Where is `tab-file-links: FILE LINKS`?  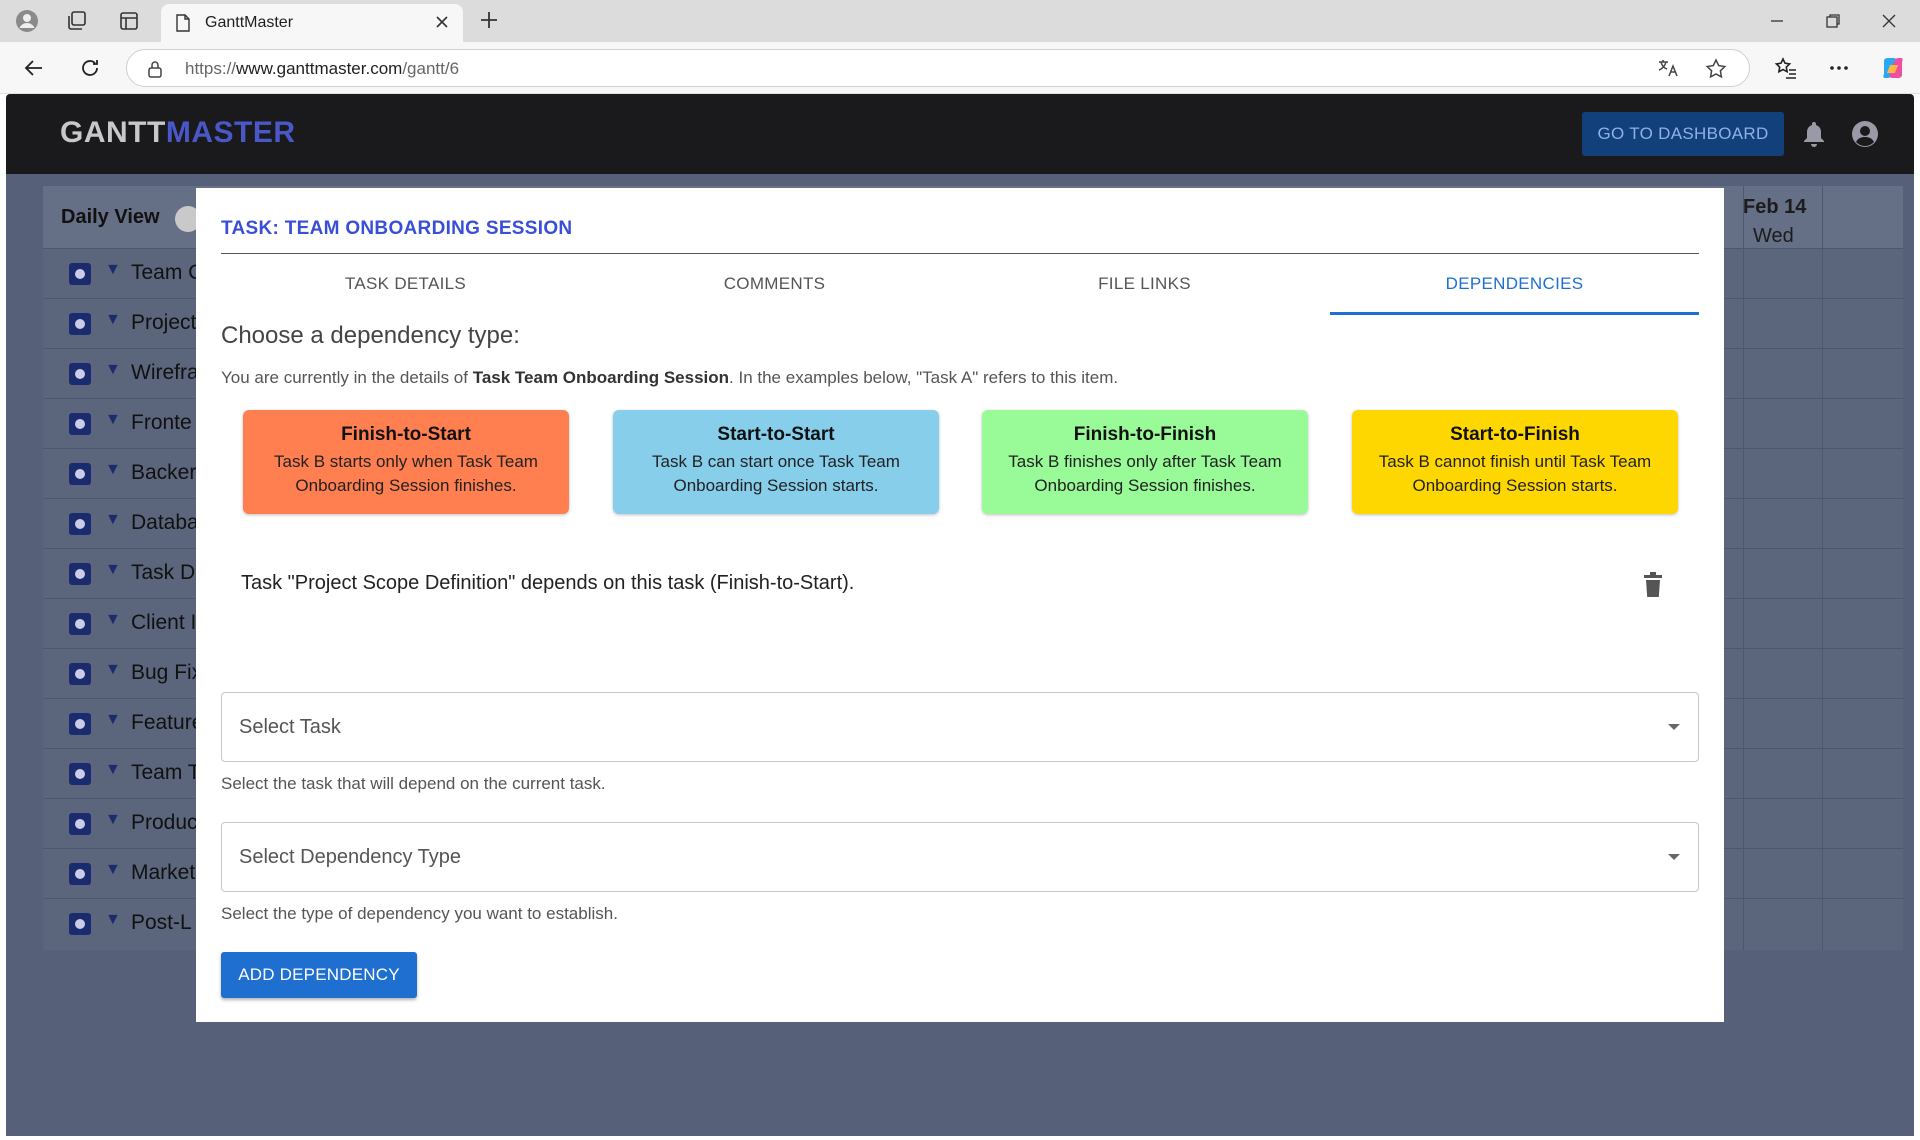
tab-file-links: FILE LINKS is located at coordinates (1144, 284).